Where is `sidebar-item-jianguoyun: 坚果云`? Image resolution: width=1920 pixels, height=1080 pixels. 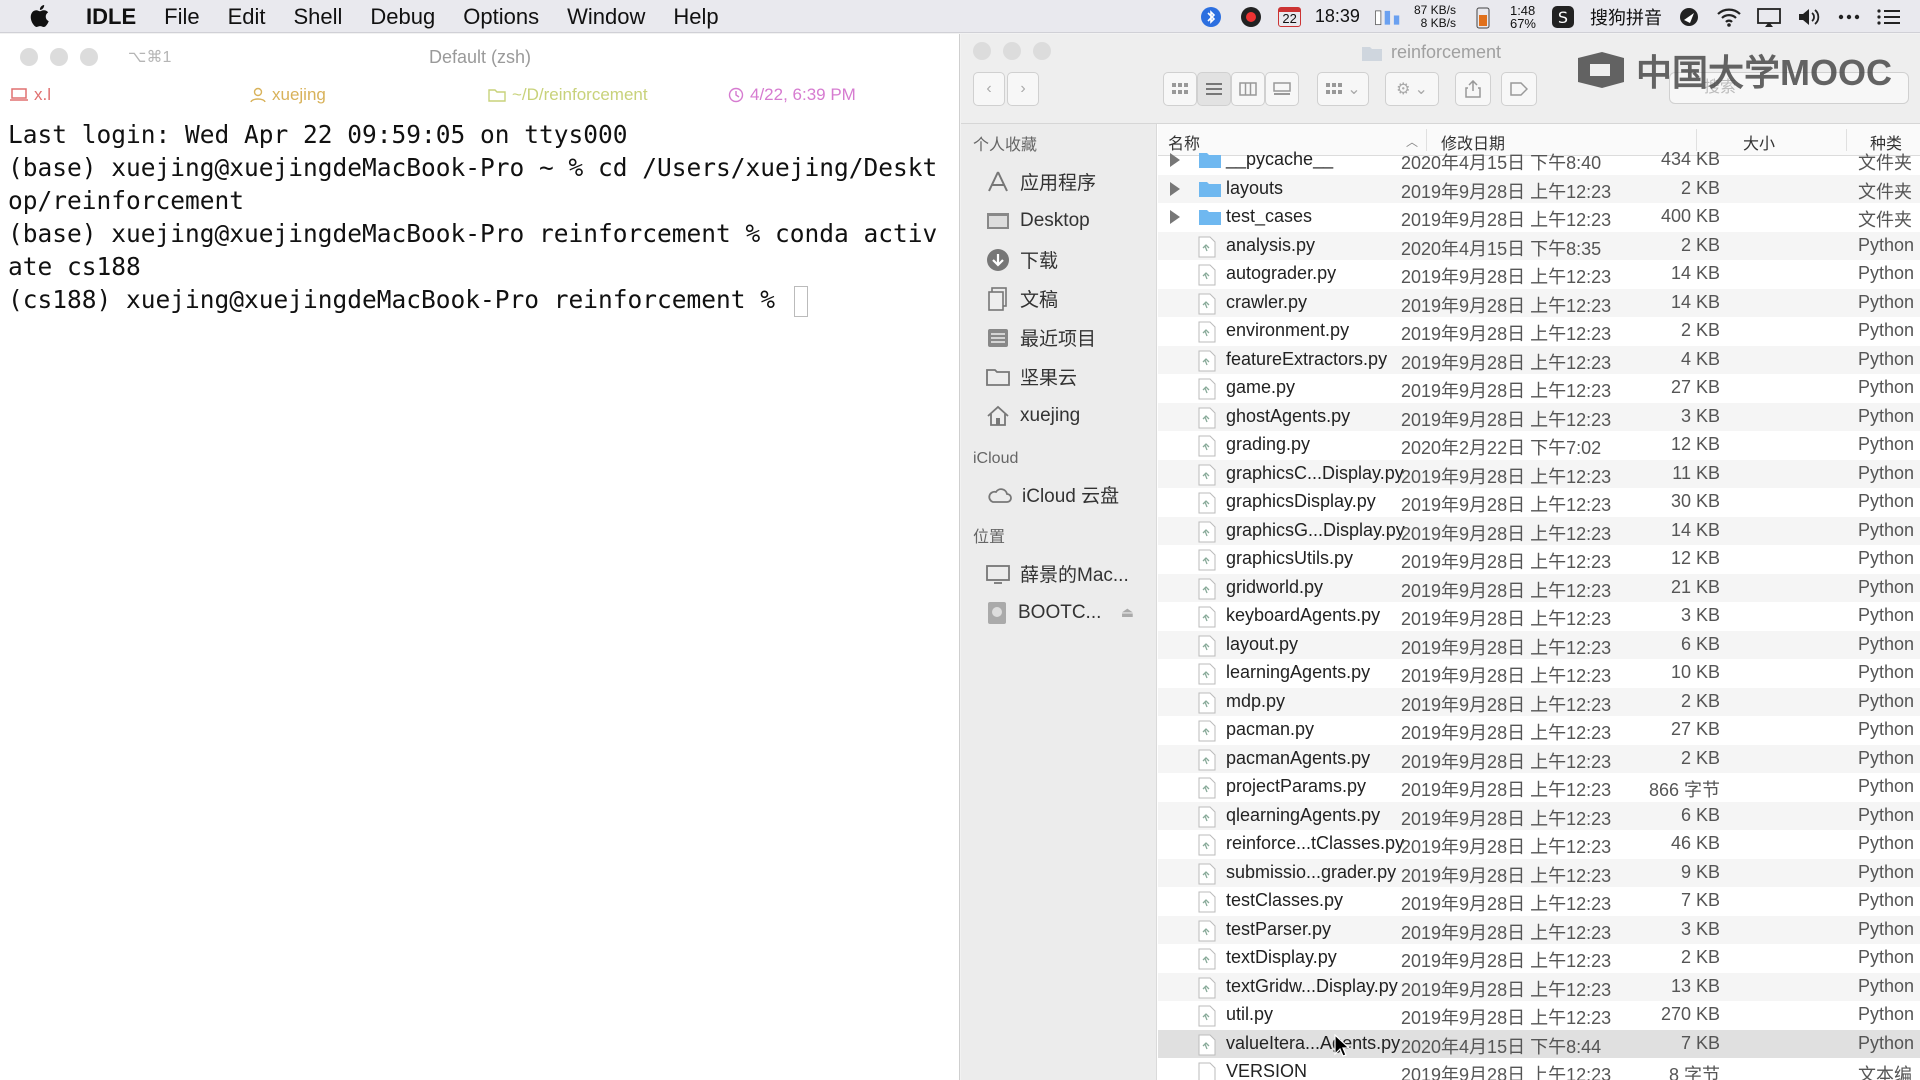
sidebar-item-jianguoyun: 坚果云 is located at coordinates (1058, 376).